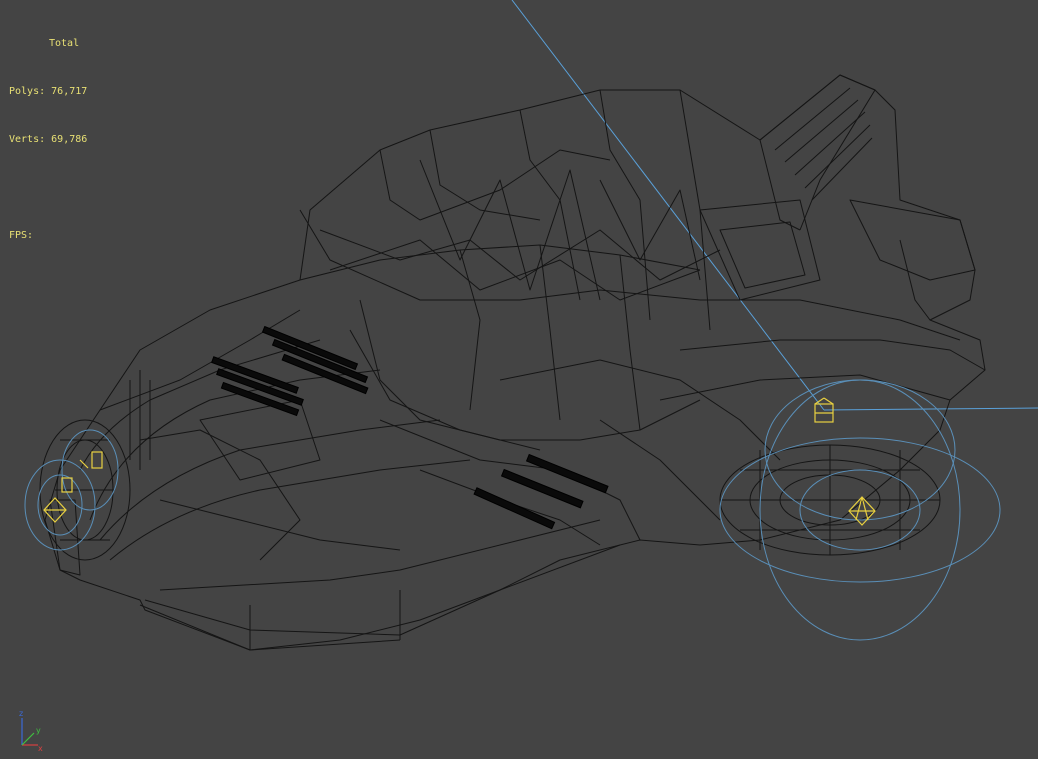 The image size is (1038, 759). What do you see at coordinates (38, 730) in the screenshot?
I see `axis-y-label: y` at bounding box center [38, 730].